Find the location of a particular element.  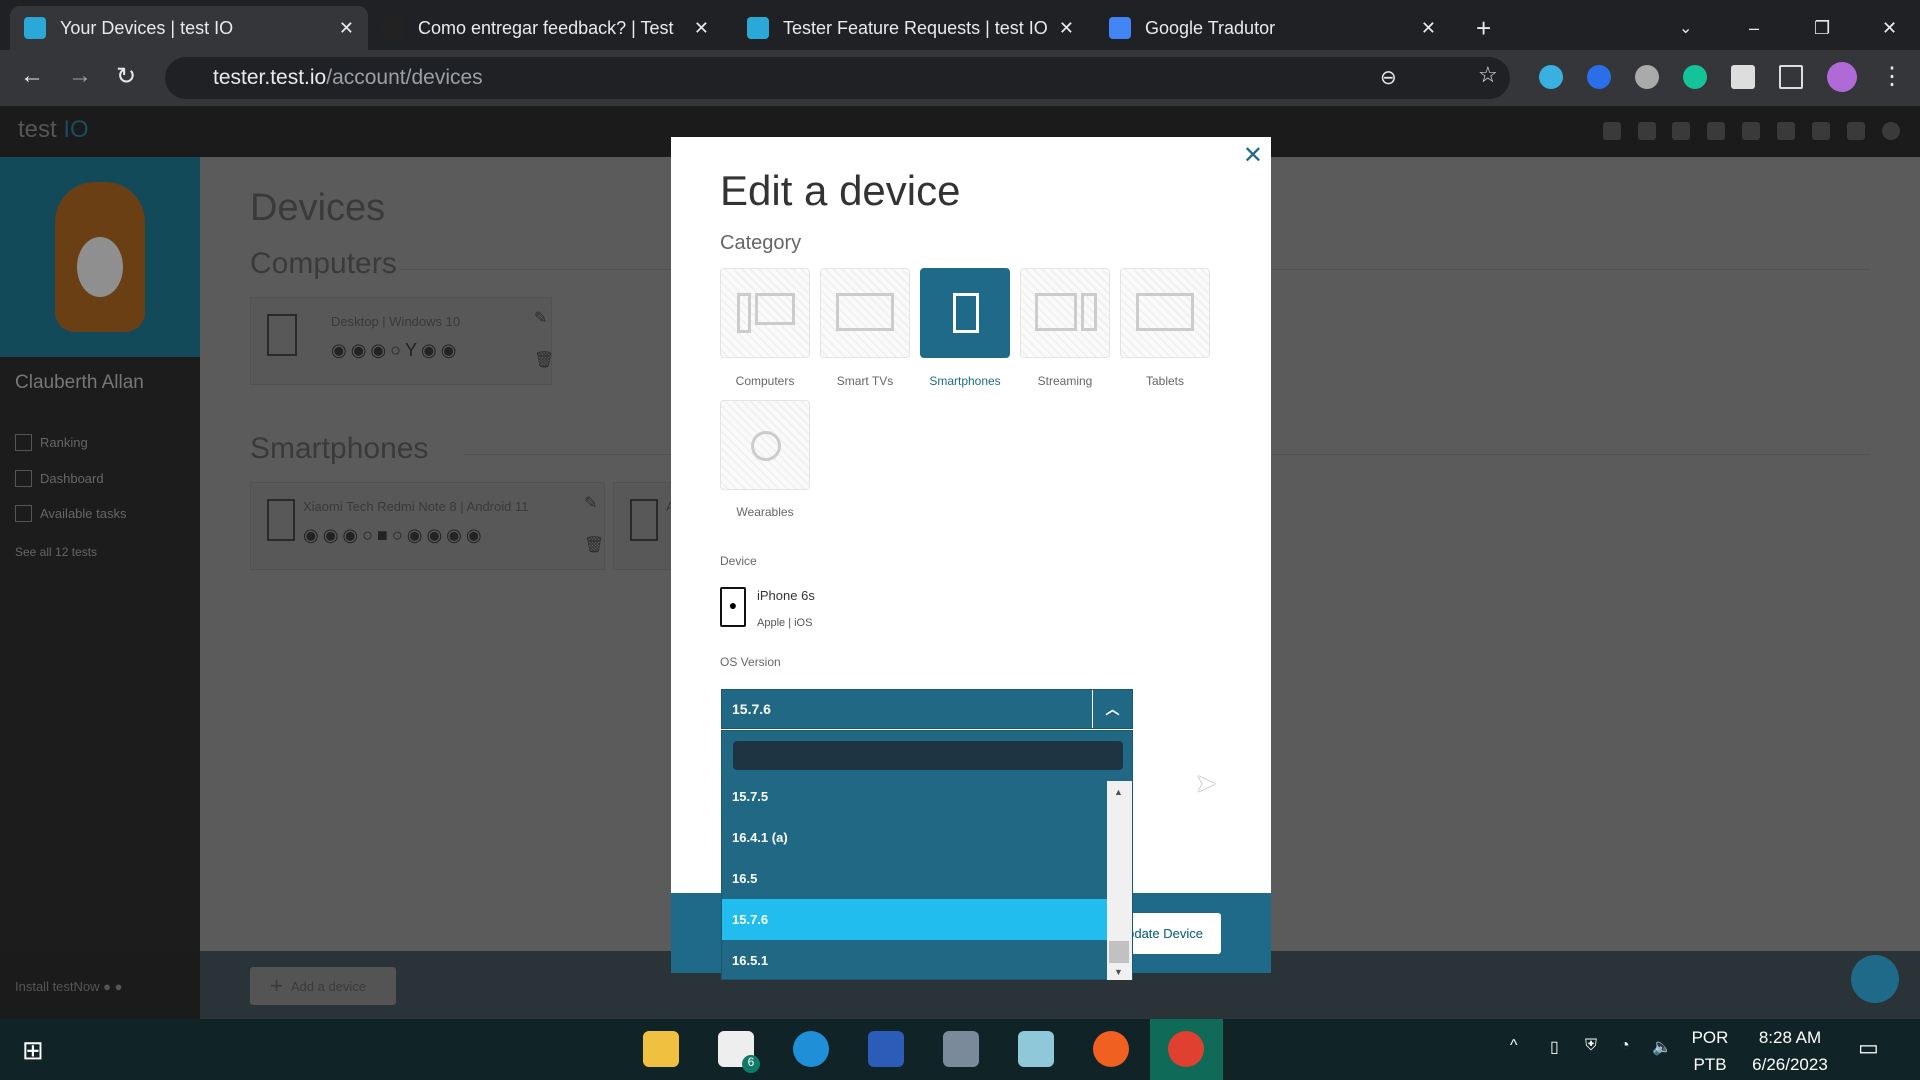

academy-icon is located at coordinates (1681, 131).